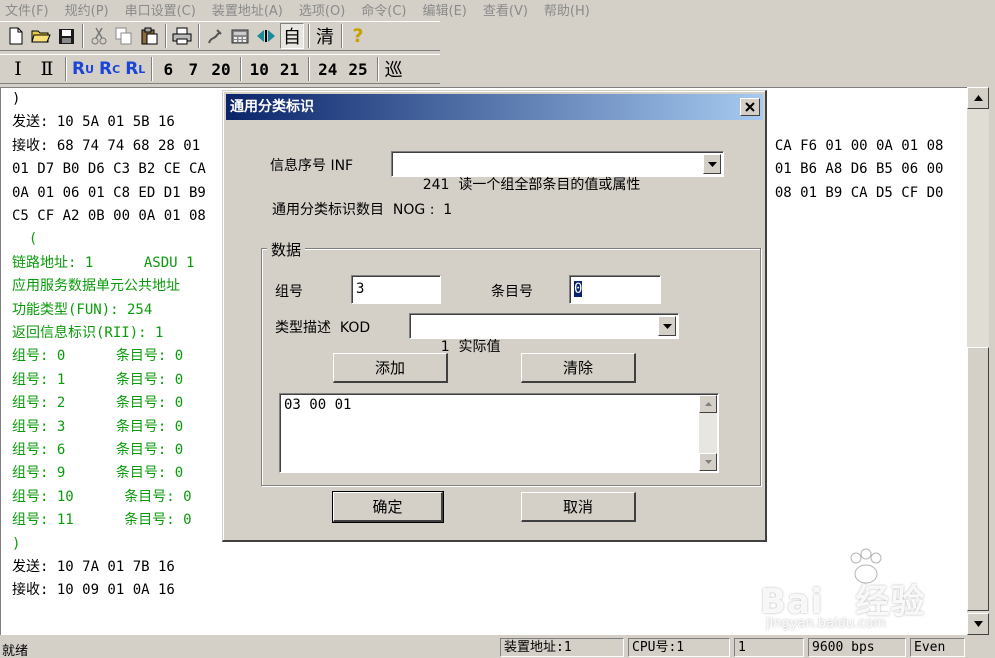 This screenshot has height=658, width=995. Describe the element at coordinates (83, 69) in the screenshot. I see `cmd-ru-button: RU` at that location.